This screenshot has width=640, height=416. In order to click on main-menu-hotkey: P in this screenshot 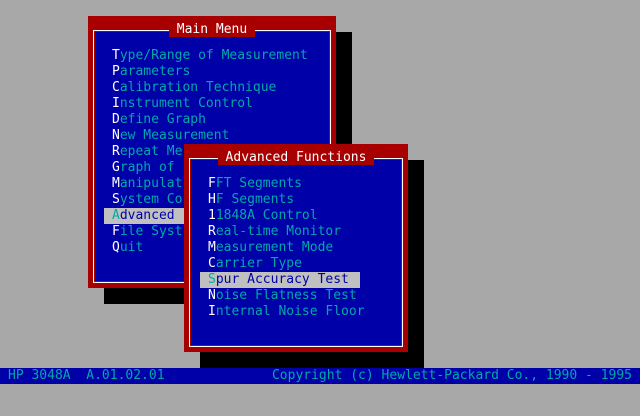, I will do `click(116, 71)`.